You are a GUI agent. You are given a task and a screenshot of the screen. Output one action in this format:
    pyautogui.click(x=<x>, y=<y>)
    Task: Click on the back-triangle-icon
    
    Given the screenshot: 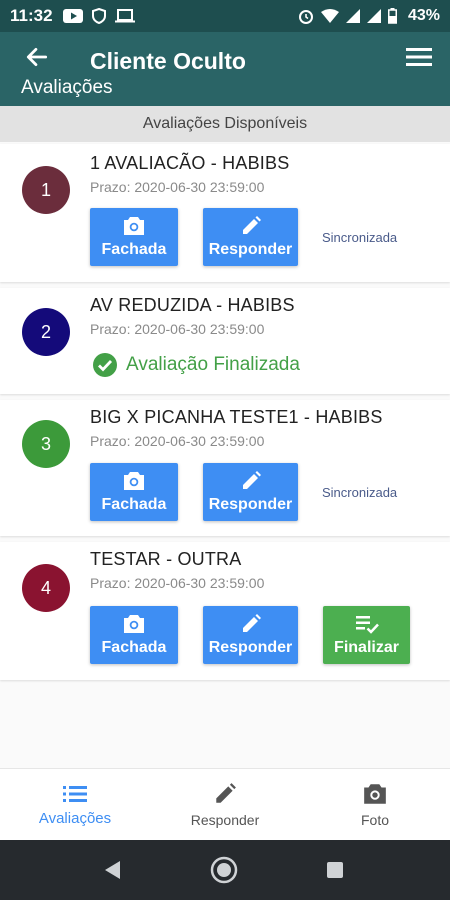 What is the action you would take?
    pyautogui.click(x=113, y=870)
    